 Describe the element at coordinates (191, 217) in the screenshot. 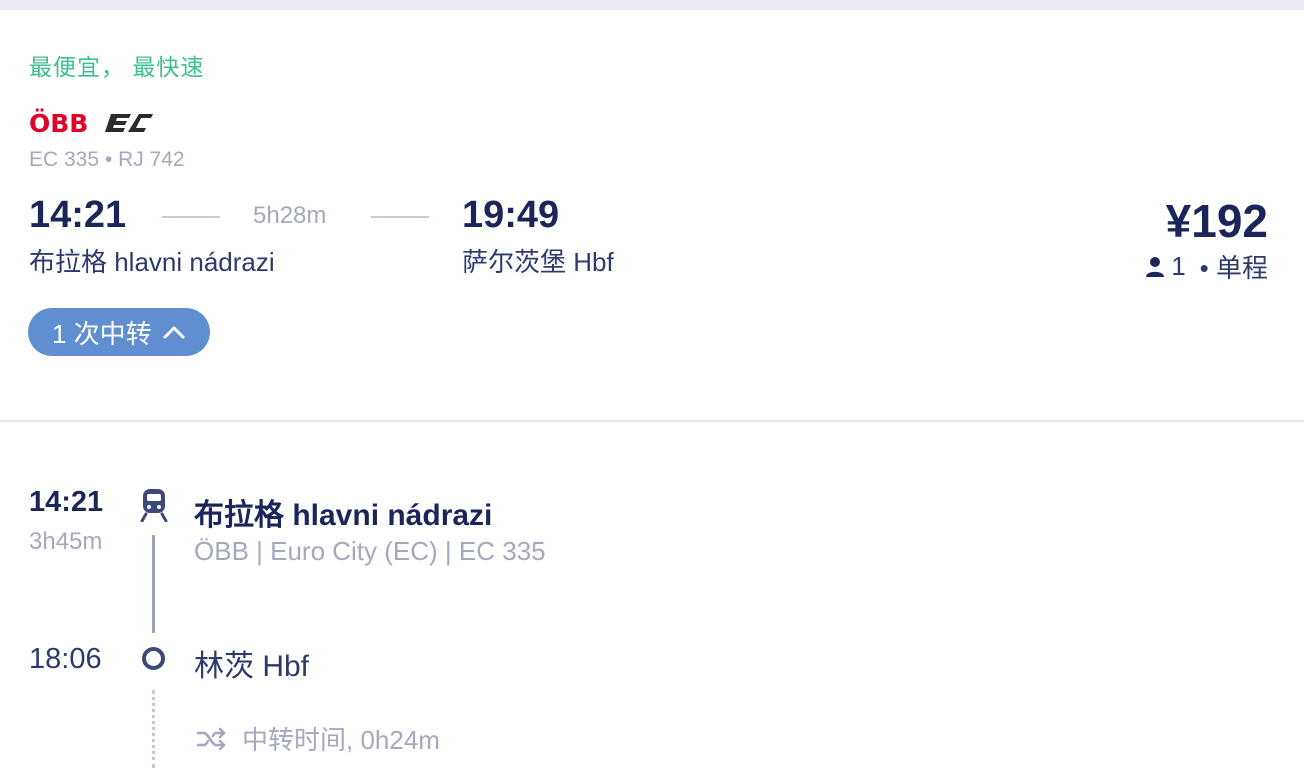

I see `duration-line-left` at that location.